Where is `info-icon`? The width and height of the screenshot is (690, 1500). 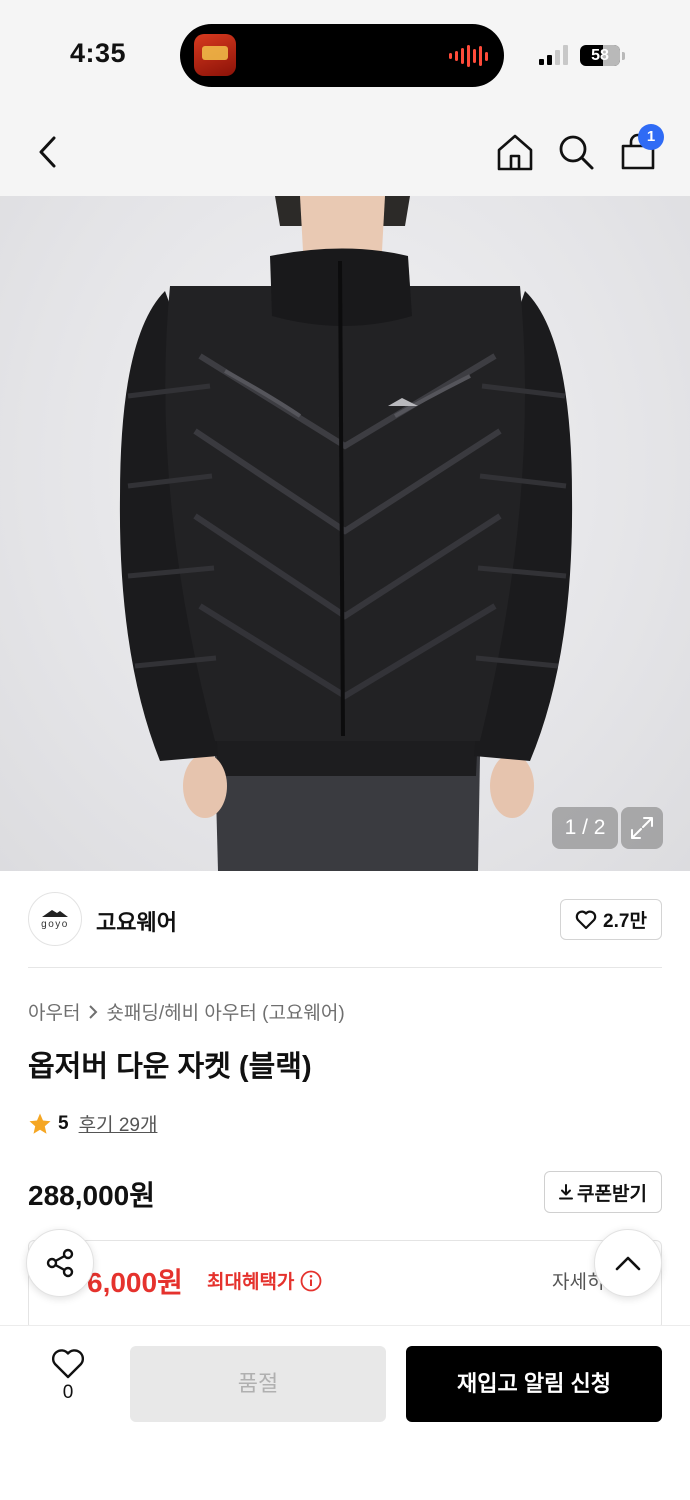 info-icon is located at coordinates (311, 1281).